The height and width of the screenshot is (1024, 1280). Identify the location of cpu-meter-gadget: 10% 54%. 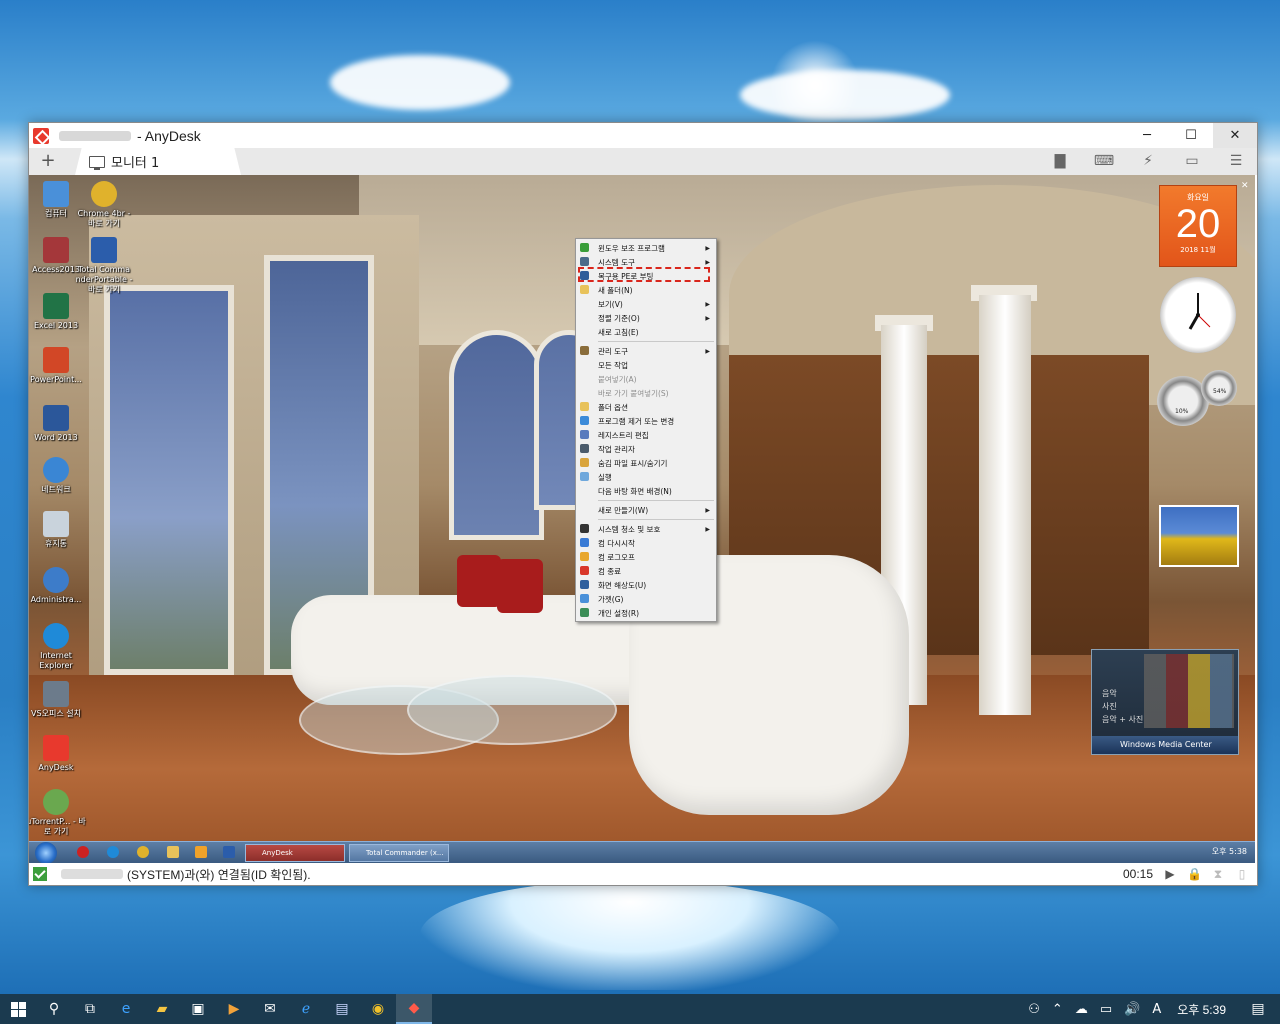
(1198, 398).